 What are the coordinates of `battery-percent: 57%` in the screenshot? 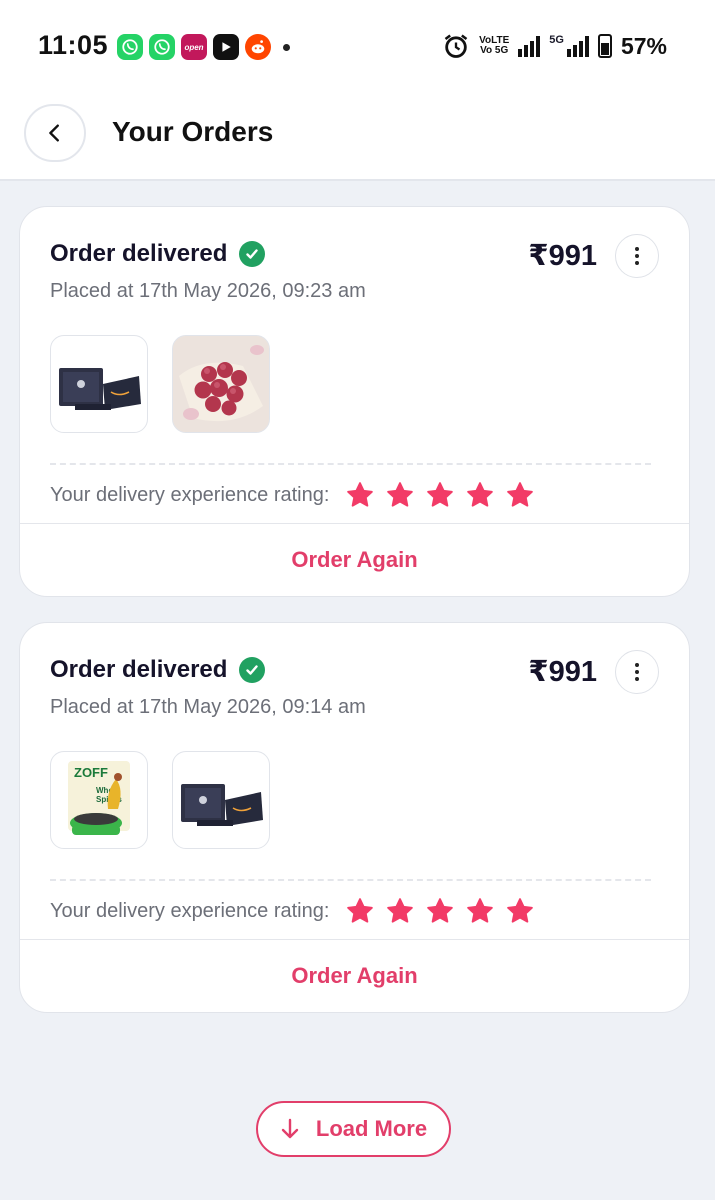 It's located at (643, 45).